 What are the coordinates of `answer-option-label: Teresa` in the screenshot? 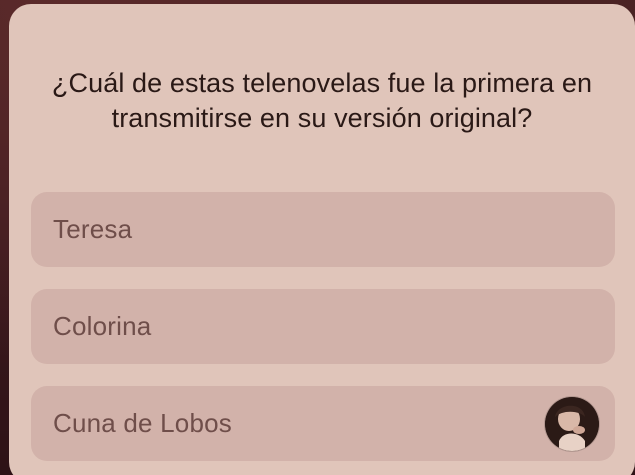 It's located at (93, 229).